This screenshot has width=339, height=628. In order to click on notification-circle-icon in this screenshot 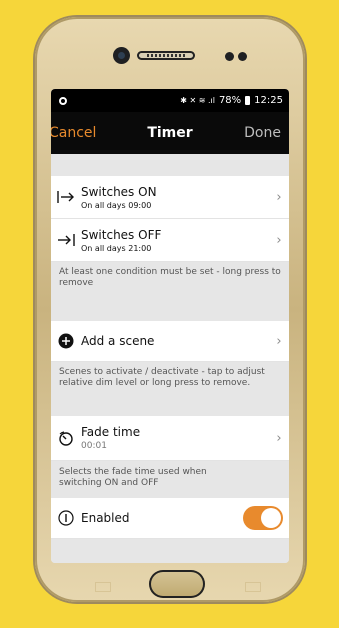, I will do `click(63, 100)`.